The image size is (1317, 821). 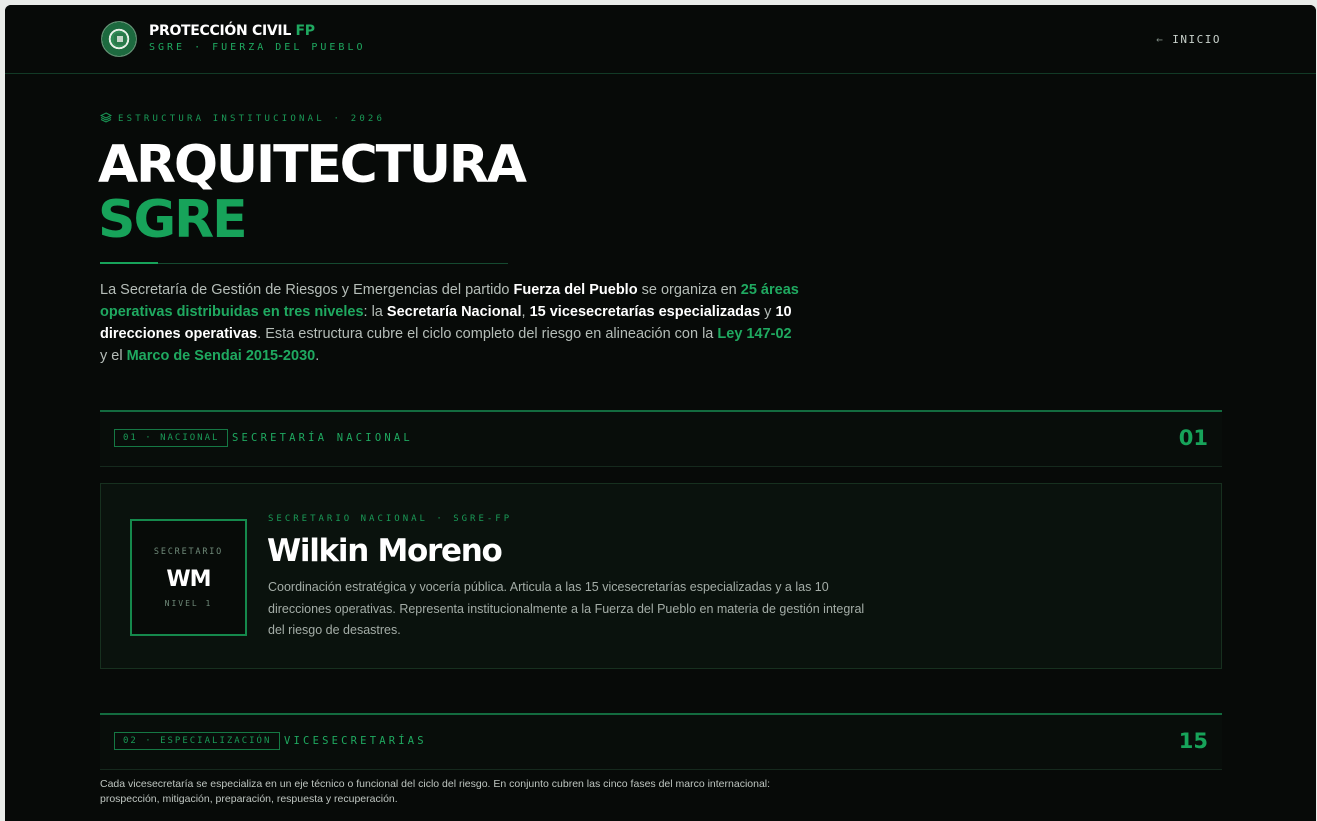 I want to click on avatar-caption: SECRETARIO, so click(x=188, y=552).